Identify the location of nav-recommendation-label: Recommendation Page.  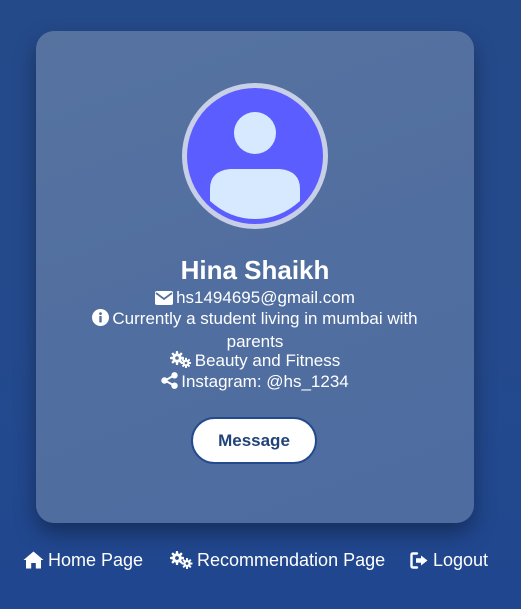
(291, 560).